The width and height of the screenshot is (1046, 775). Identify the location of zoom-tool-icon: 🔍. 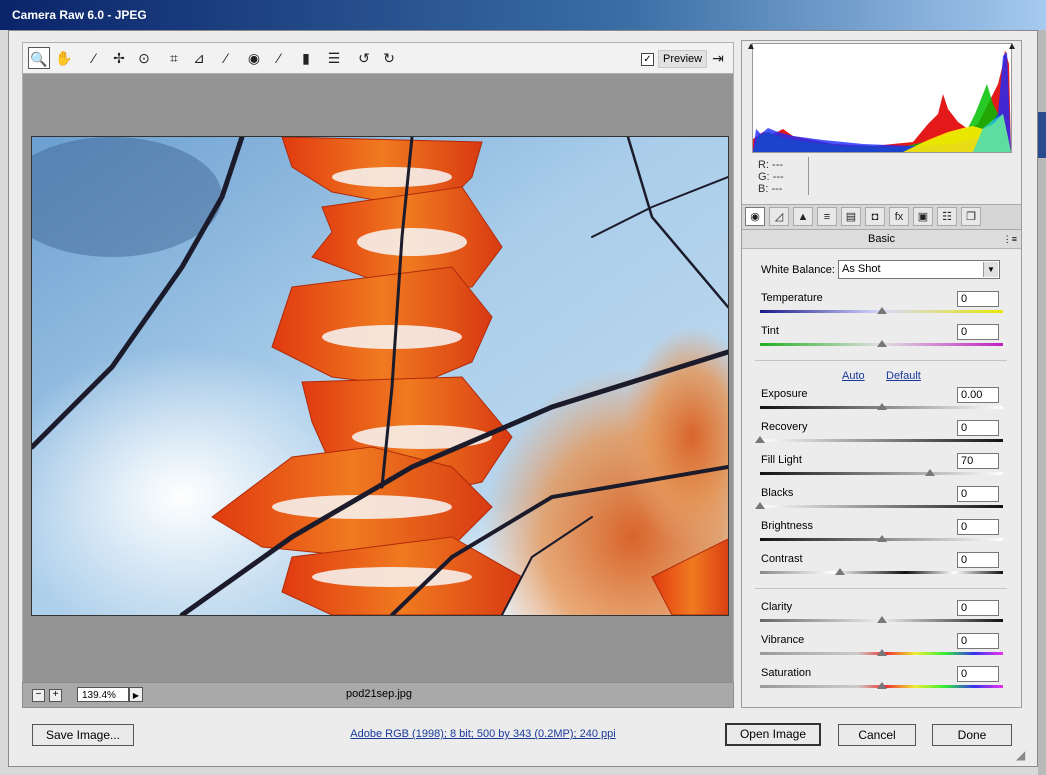
(39, 58).